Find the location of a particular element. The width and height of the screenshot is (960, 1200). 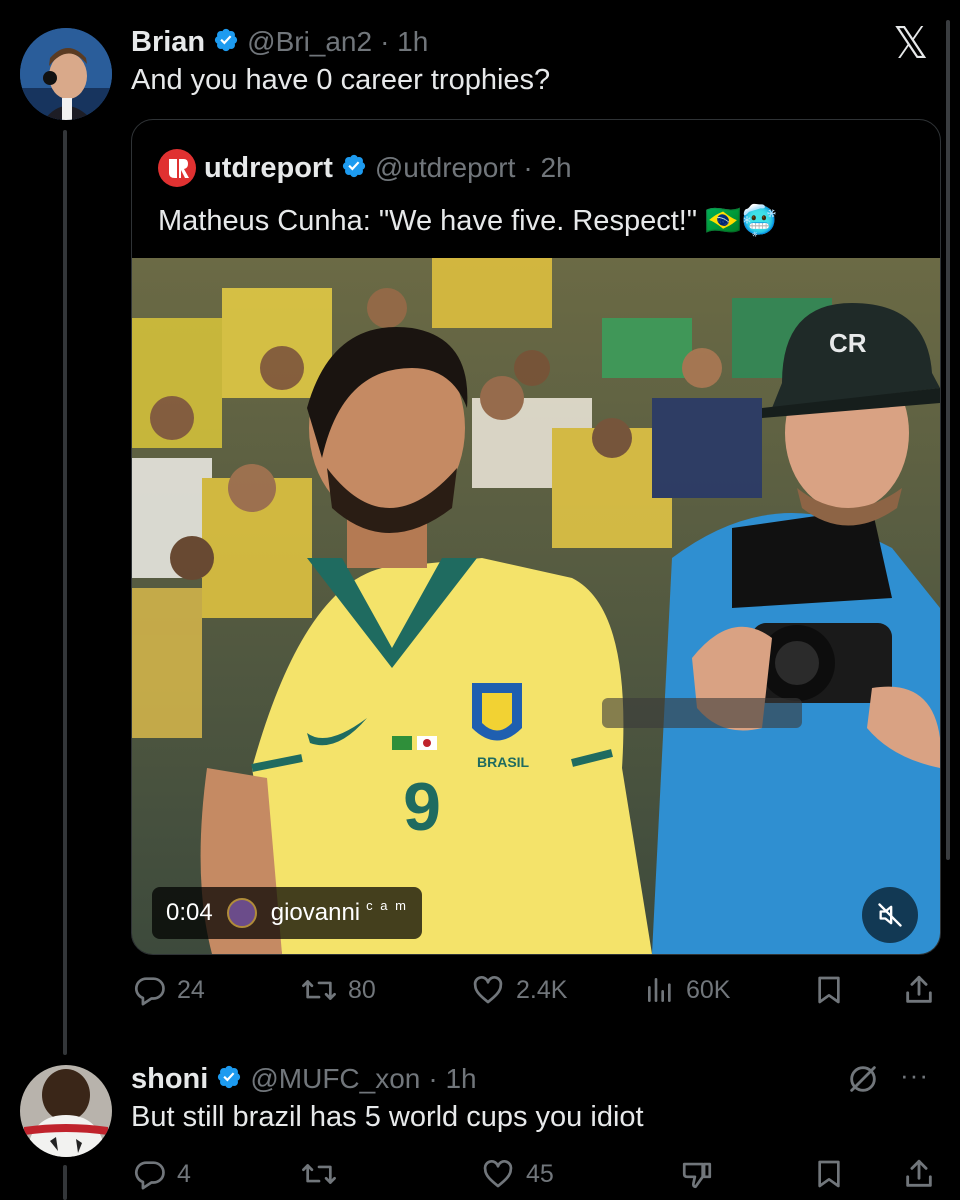

jersey-country: BRASIL is located at coordinates (503, 762).